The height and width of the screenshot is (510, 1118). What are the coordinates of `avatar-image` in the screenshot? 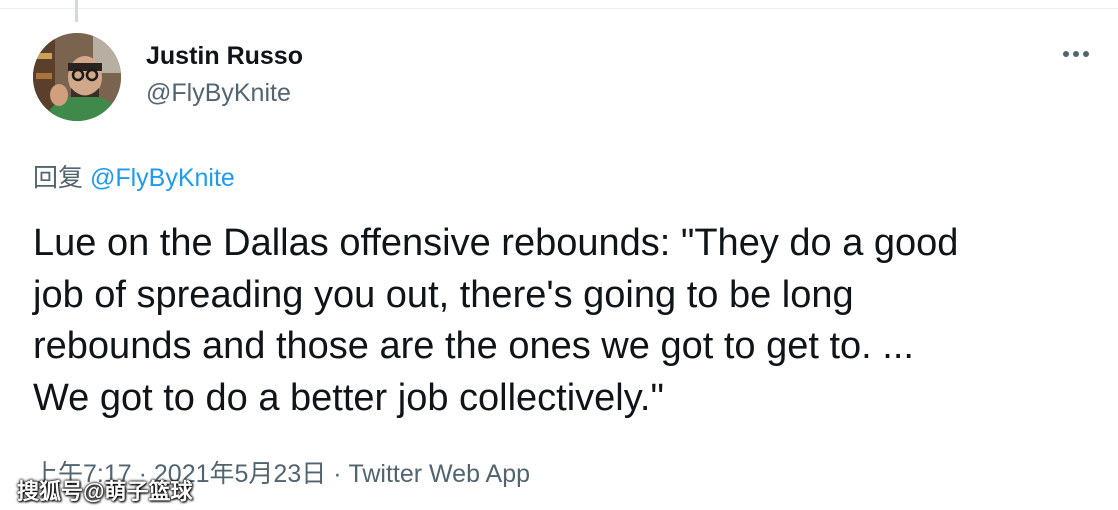 It's located at (77, 77).